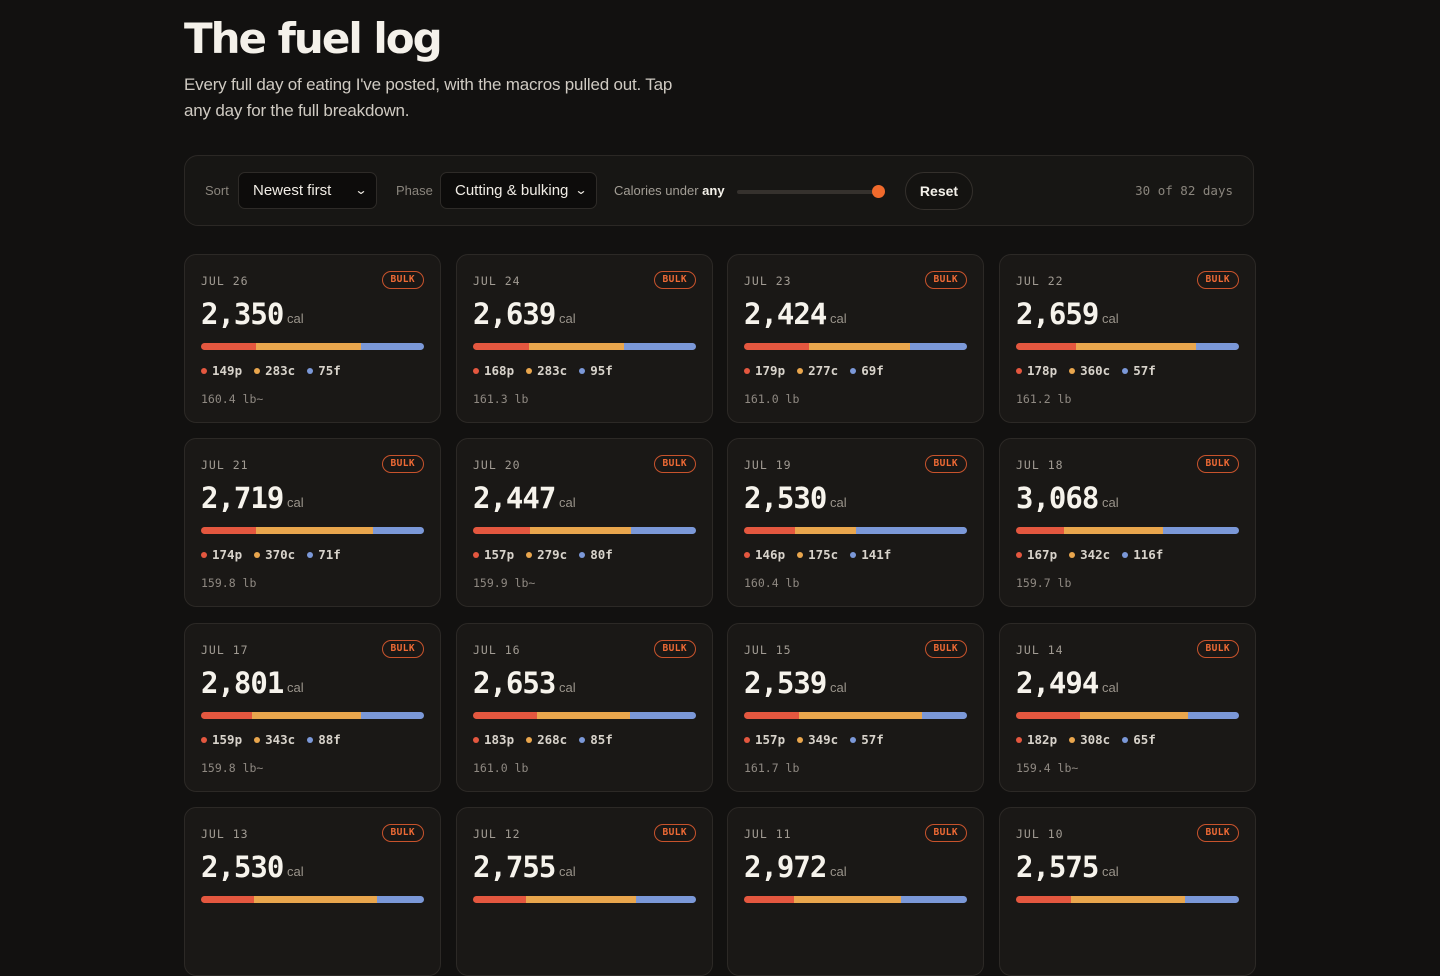  Describe the element at coordinates (584, 891) in the screenshot. I see `day-card: JUL 12 BULK 2,755 cal` at that location.